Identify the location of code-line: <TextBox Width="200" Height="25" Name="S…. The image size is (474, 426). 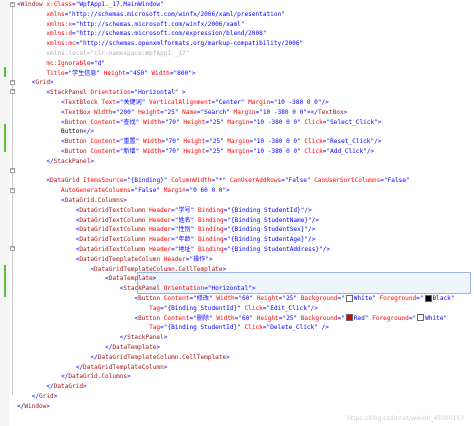
(182, 113).